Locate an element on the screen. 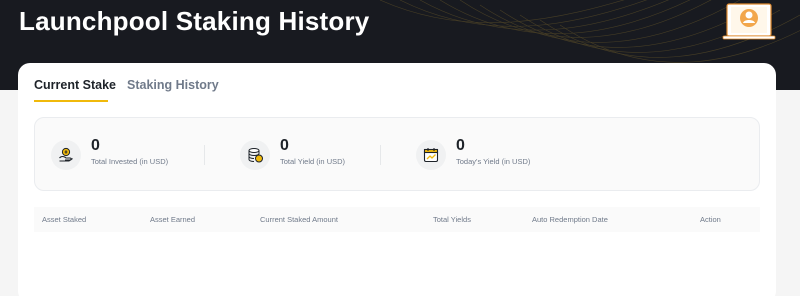 Image resolution: width=800 pixels, height=296 pixels. column-header-action: Action is located at coordinates (710, 219).